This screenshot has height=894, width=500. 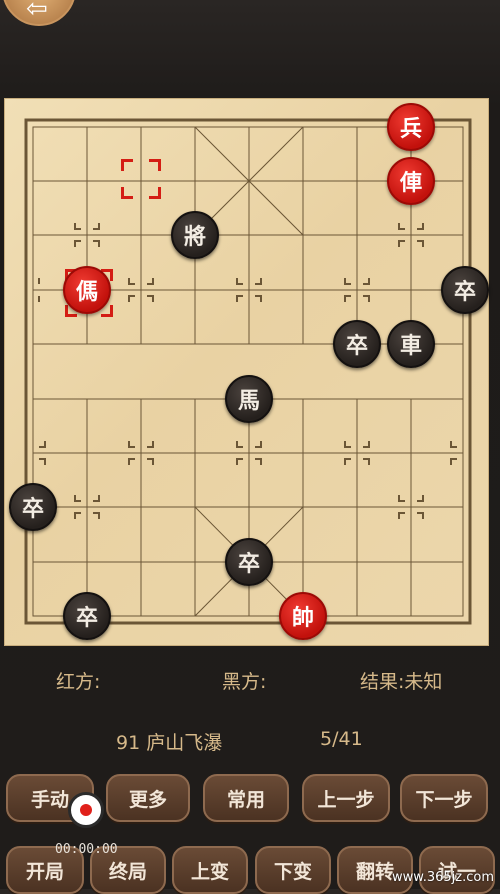 What do you see at coordinates (195, 235) in the screenshot?
I see `piece-black-jiang: 將` at bounding box center [195, 235].